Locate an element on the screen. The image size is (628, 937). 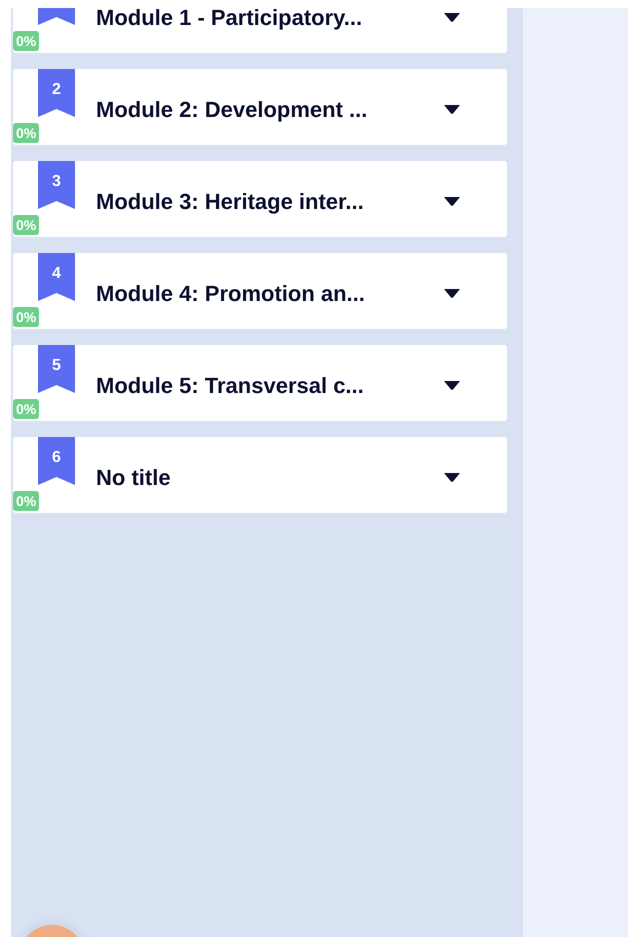
module-number: 5 is located at coordinates (56, 366).